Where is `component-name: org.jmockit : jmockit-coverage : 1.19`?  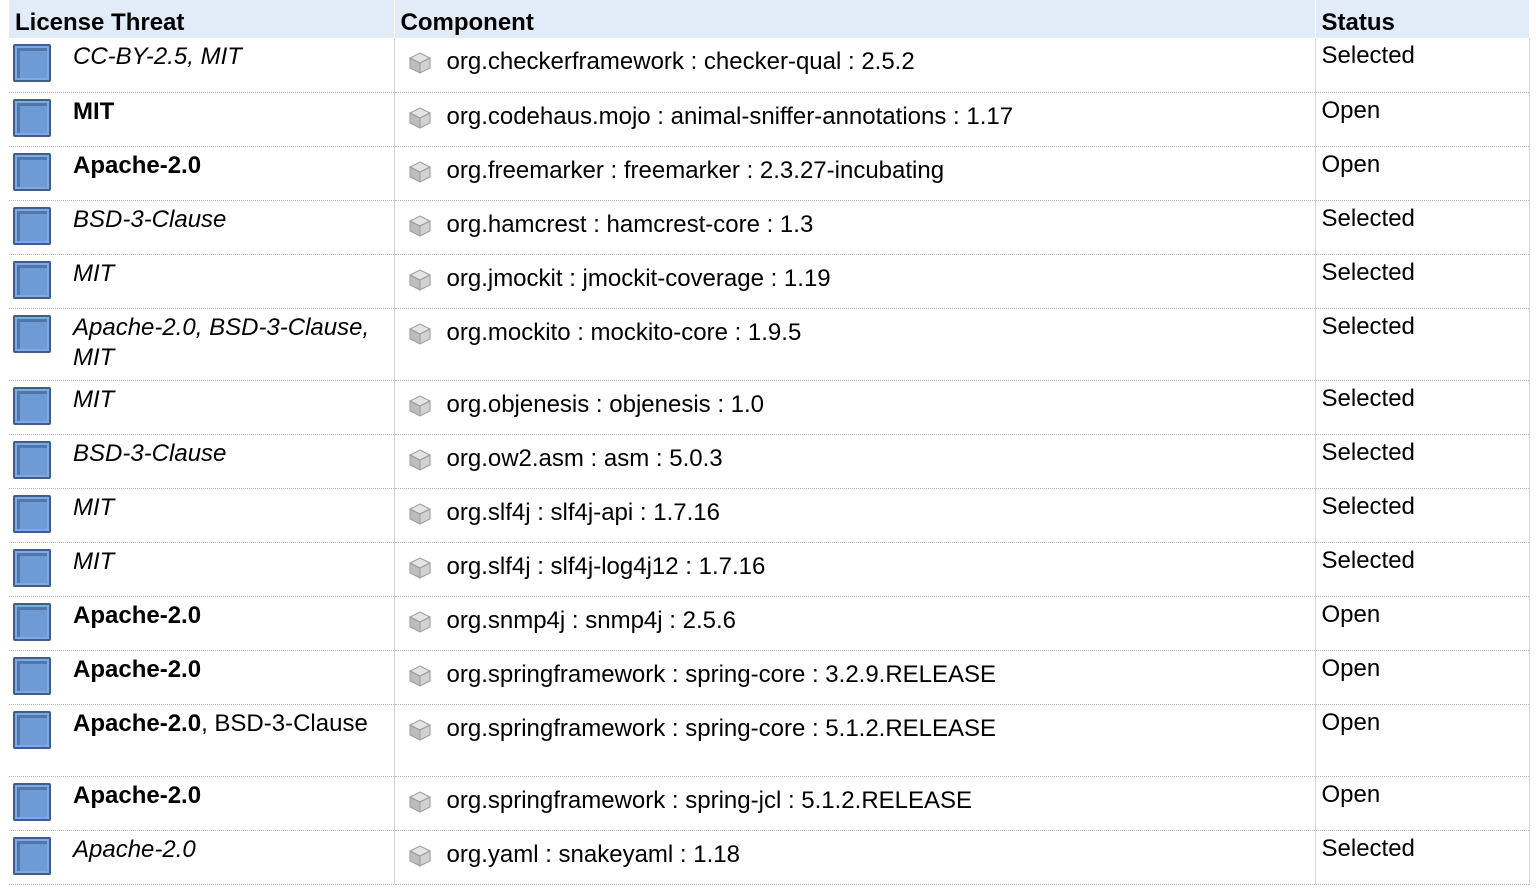
component-name: org.jmockit : jmockit-coverage : 1.19 is located at coordinates (639, 279).